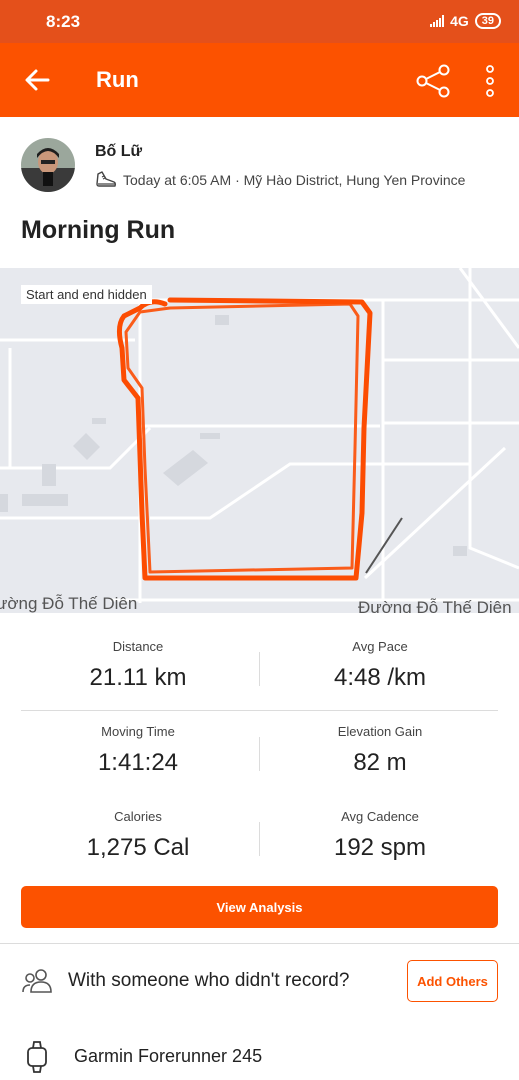 This screenshot has width=519, height=1080. What do you see at coordinates (380, 847) in the screenshot?
I see `stat-value: 192 spm` at bounding box center [380, 847].